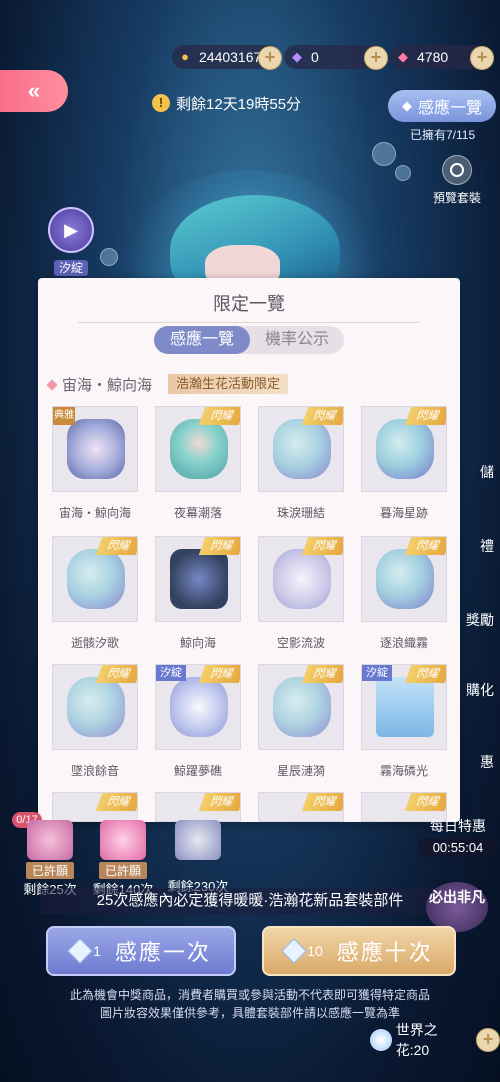  What do you see at coordinates (71, 268) in the screenshot?
I see `xiding-tag: 汐綻` at bounding box center [71, 268].